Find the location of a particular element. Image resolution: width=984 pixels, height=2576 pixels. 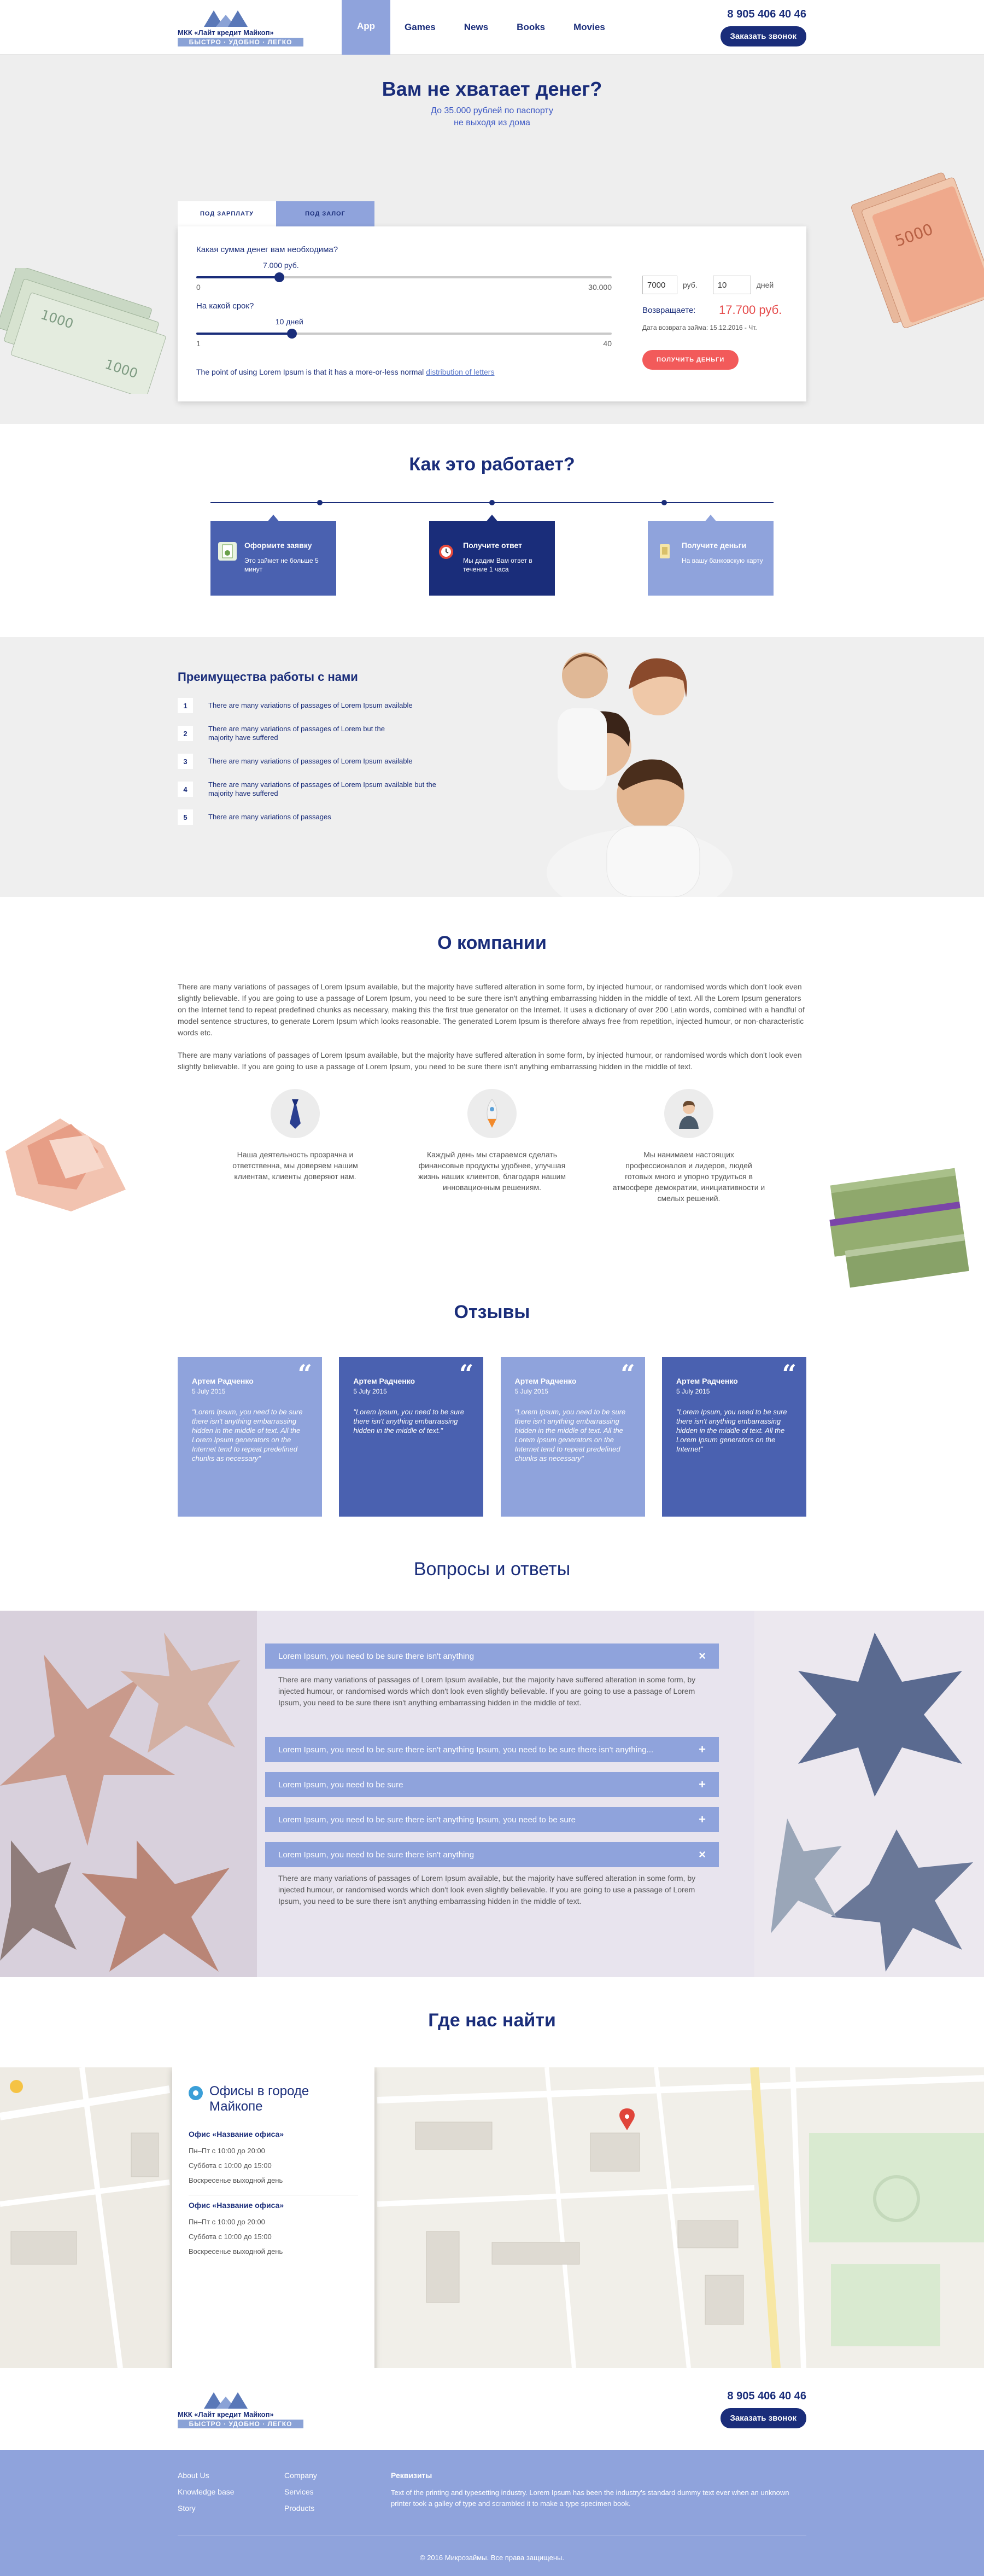

nav-item-news: News is located at coordinates (476, 27).